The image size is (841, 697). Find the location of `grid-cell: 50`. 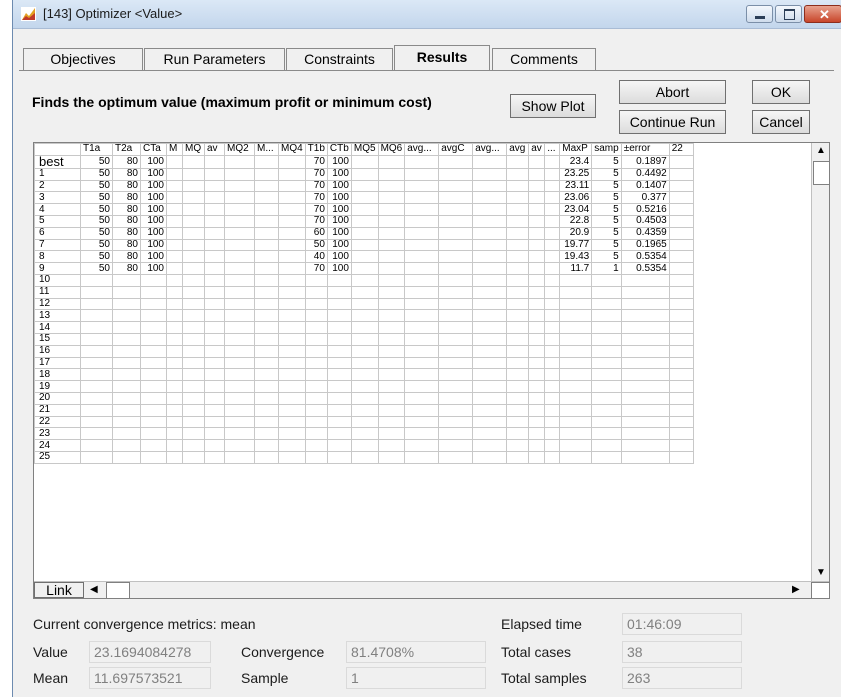

grid-cell: 50 is located at coordinates (96, 174).